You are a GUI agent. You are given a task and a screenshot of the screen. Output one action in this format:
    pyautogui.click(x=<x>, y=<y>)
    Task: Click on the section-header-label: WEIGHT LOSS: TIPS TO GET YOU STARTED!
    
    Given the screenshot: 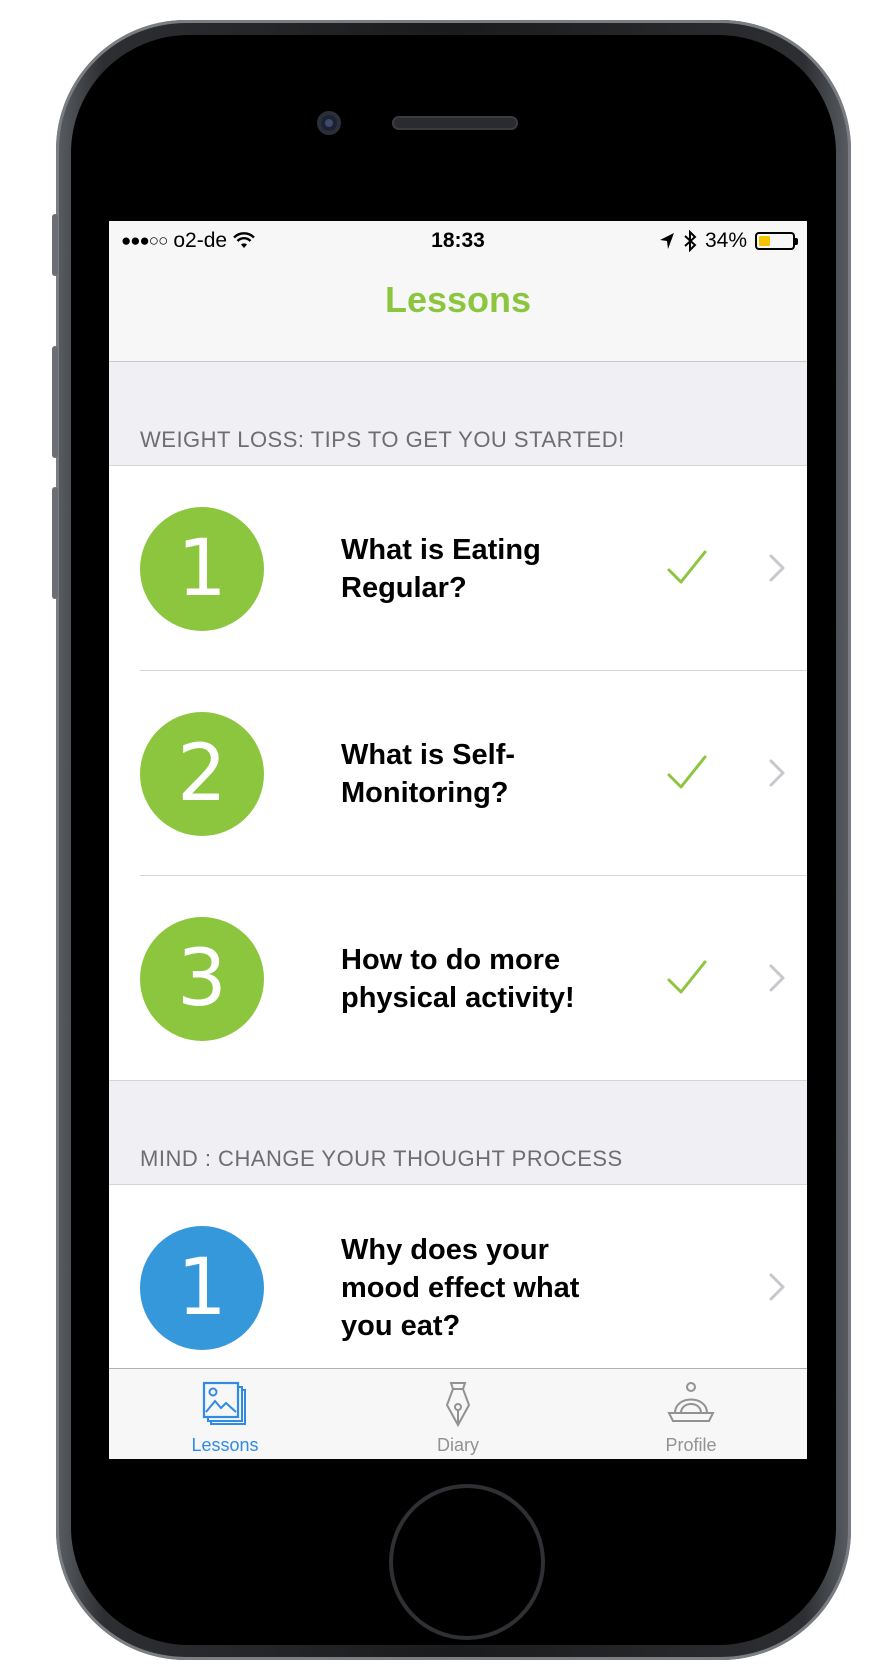 What is the action you would take?
    pyautogui.click(x=382, y=439)
    